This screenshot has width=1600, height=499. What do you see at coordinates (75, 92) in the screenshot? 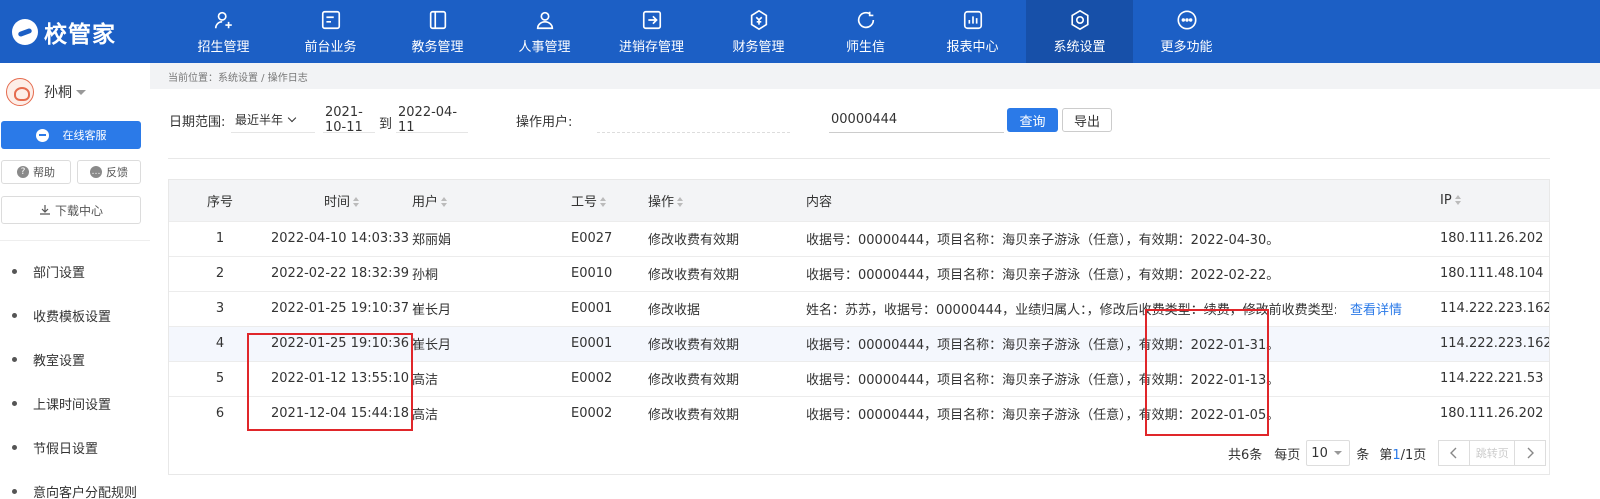
I see `user-menu: 孙桐` at bounding box center [75, 92].